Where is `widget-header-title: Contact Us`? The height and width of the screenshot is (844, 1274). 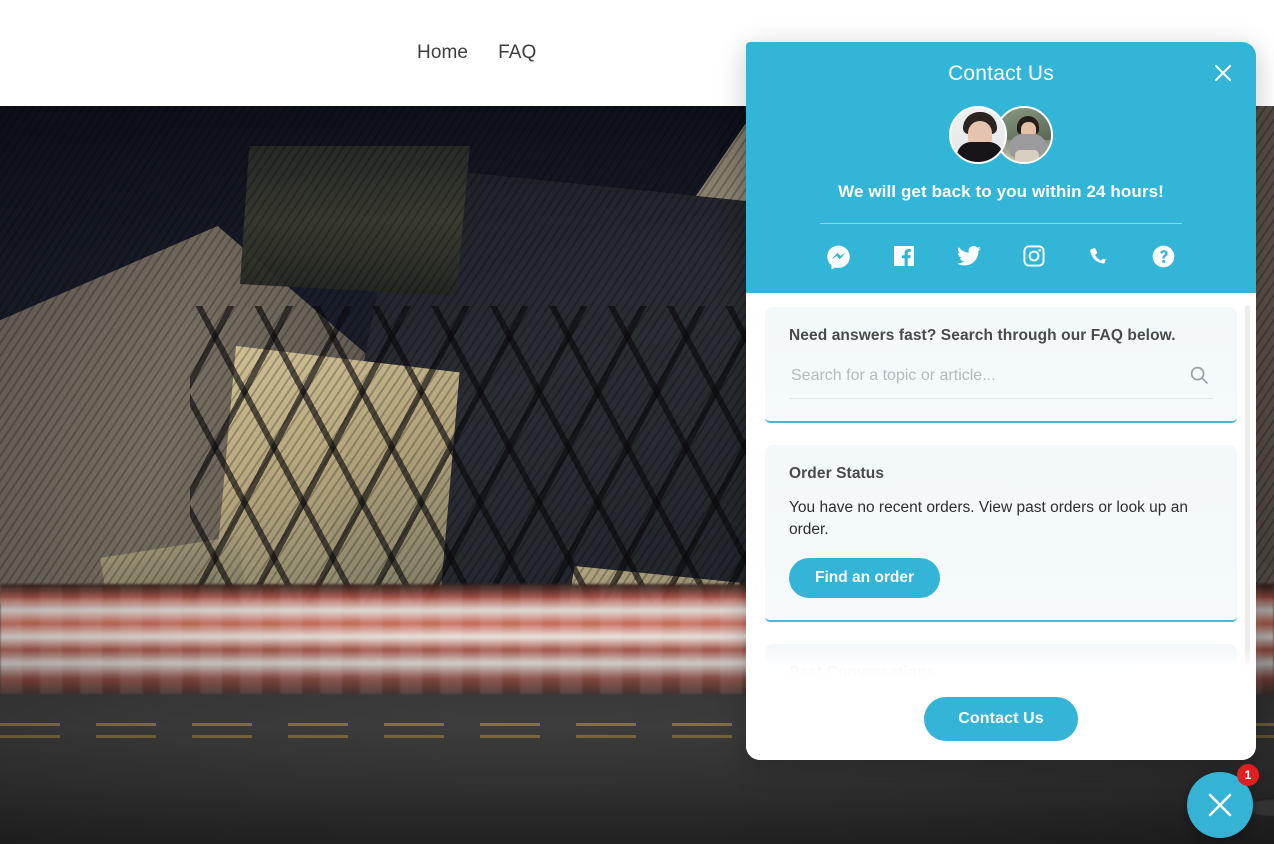
widget-header-title: Contact Us is located at coordinates (1001, 73).